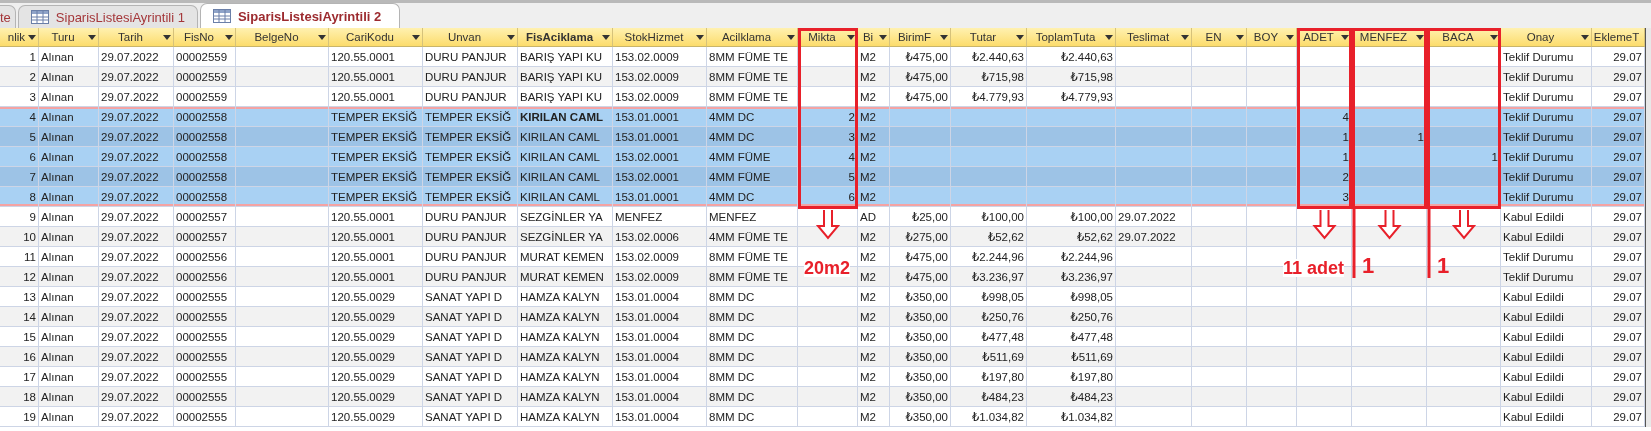 The height and width of the screenshot is (431, 1651). I want to click on tab: SiparisListesiAyrintili 2, so click(300, 15).